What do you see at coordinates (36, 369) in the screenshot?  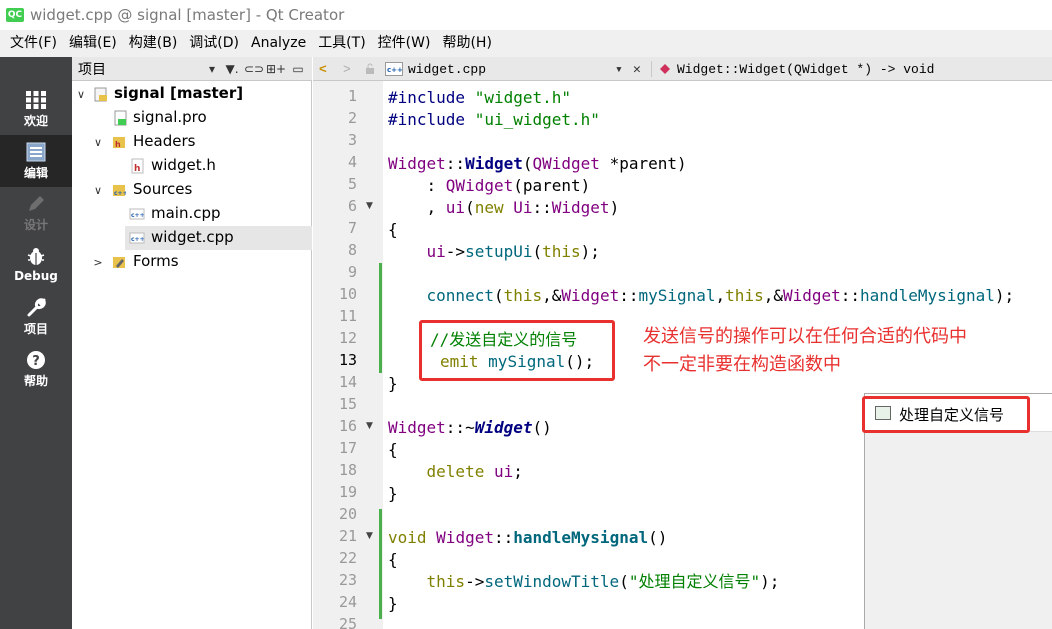 I see `mode-help: ? 帮助` at bounding box center [36, 369].